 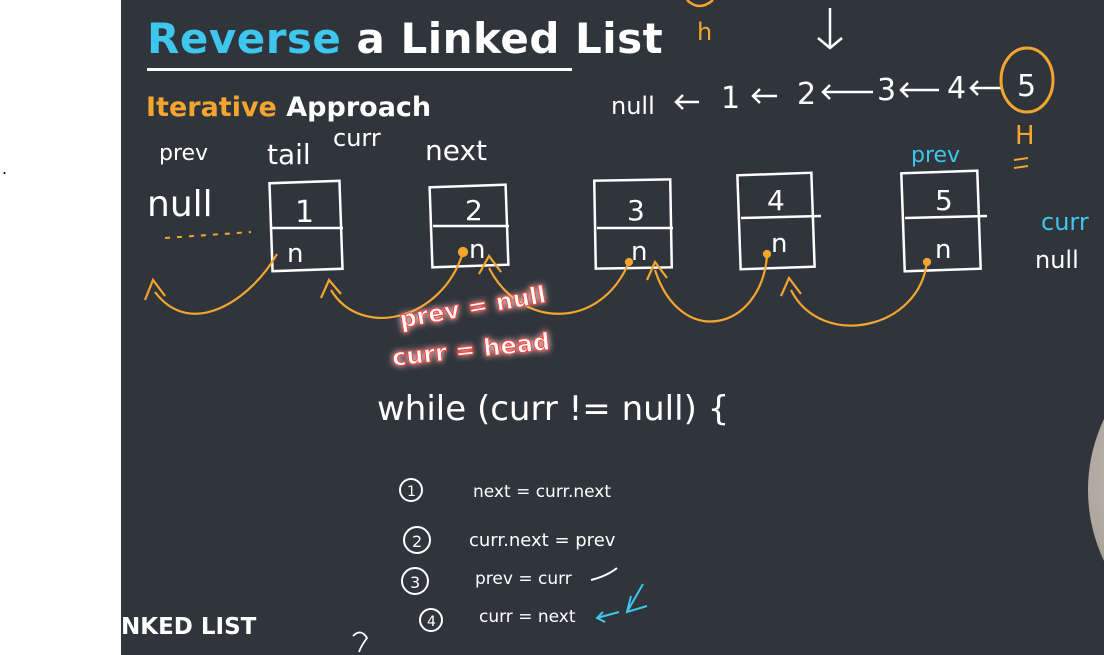 I want to click on label-null: null, so click(x=180, y=204).